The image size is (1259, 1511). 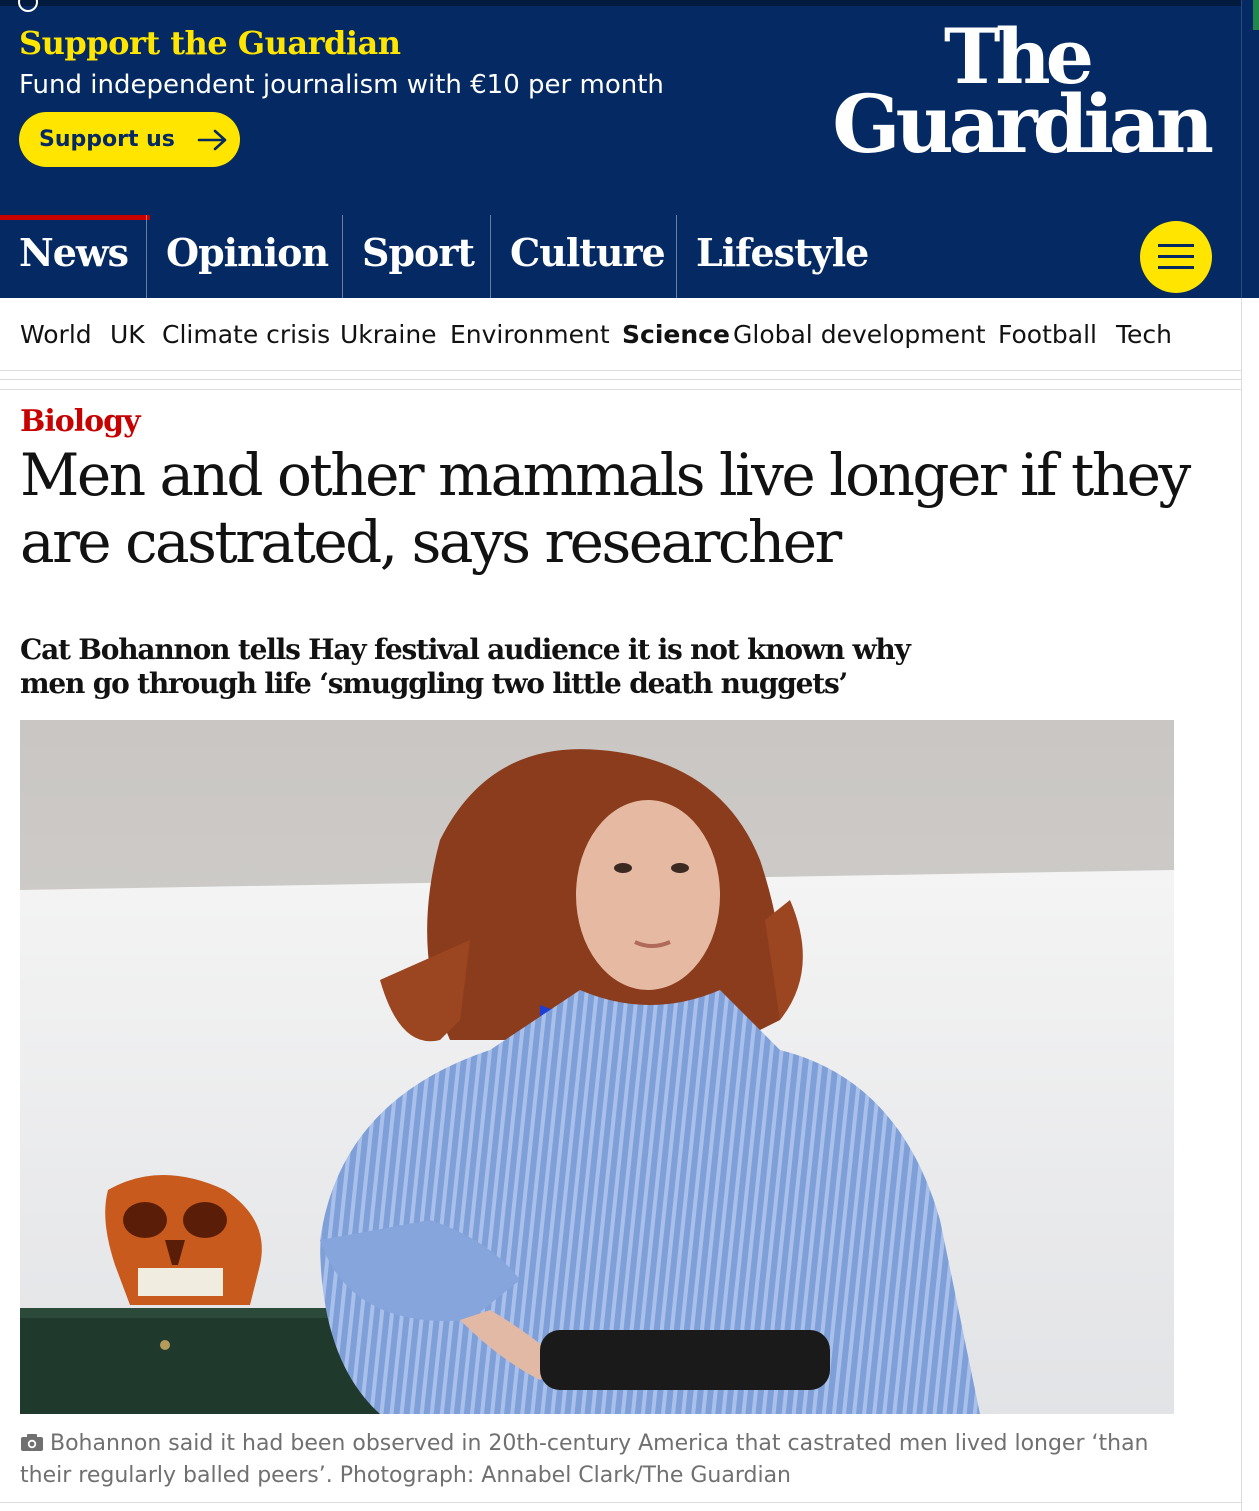 I want to click on subnav-science: Science, so click(x=676, y=334).